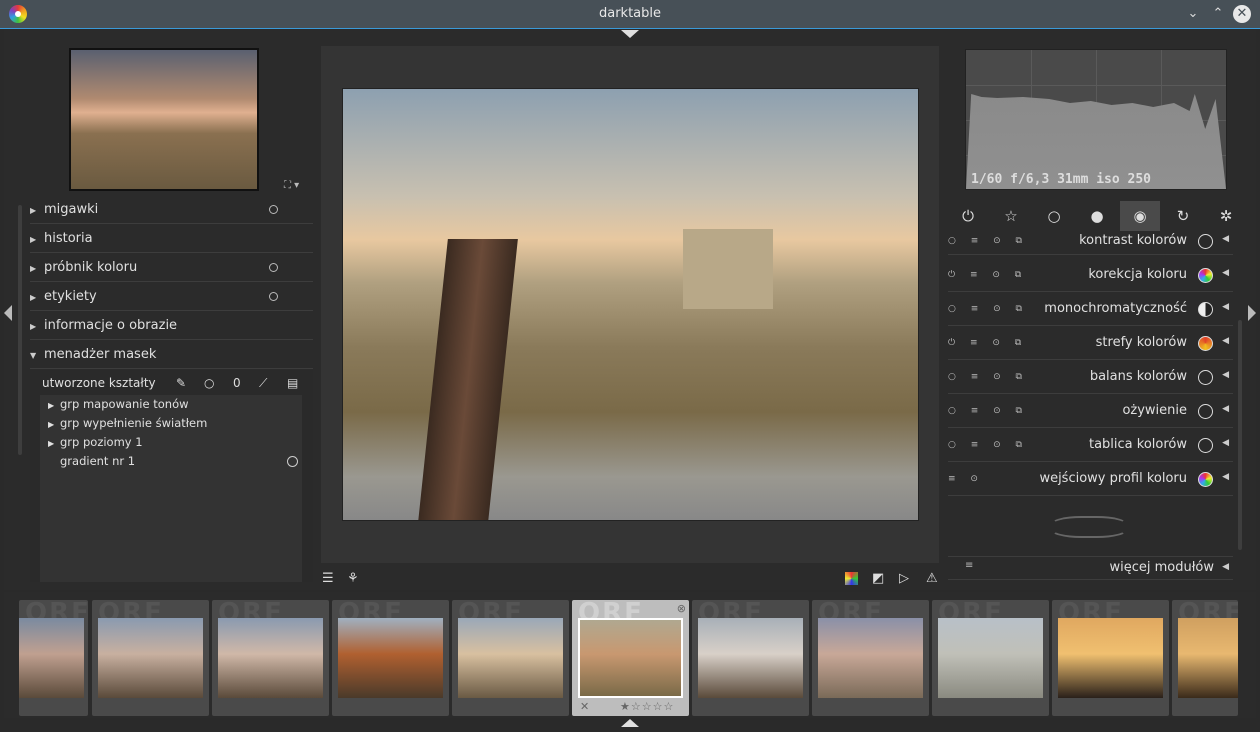 The image size is (1260, 732). What do you see at coordinates (291, 185) in the screenshot?
I see `zoom-fit-icon: ⛶ ▾` at bounding box center [291, 185].